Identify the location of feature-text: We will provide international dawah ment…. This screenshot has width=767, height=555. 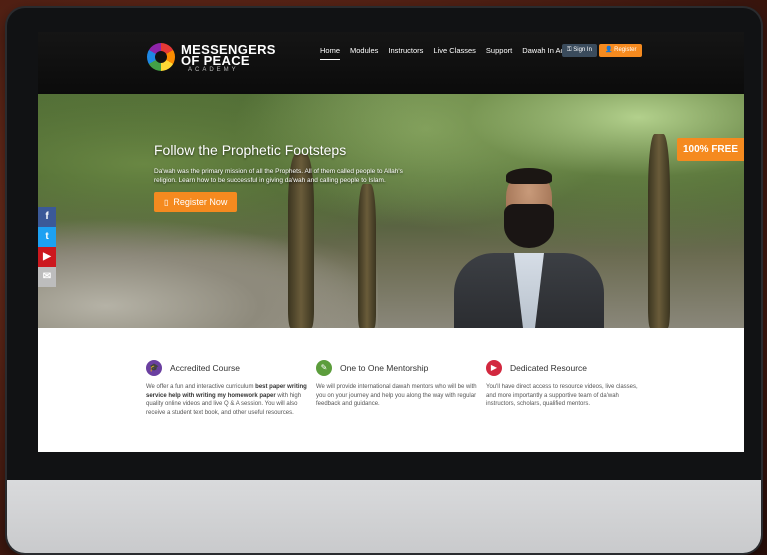
(396, 395).